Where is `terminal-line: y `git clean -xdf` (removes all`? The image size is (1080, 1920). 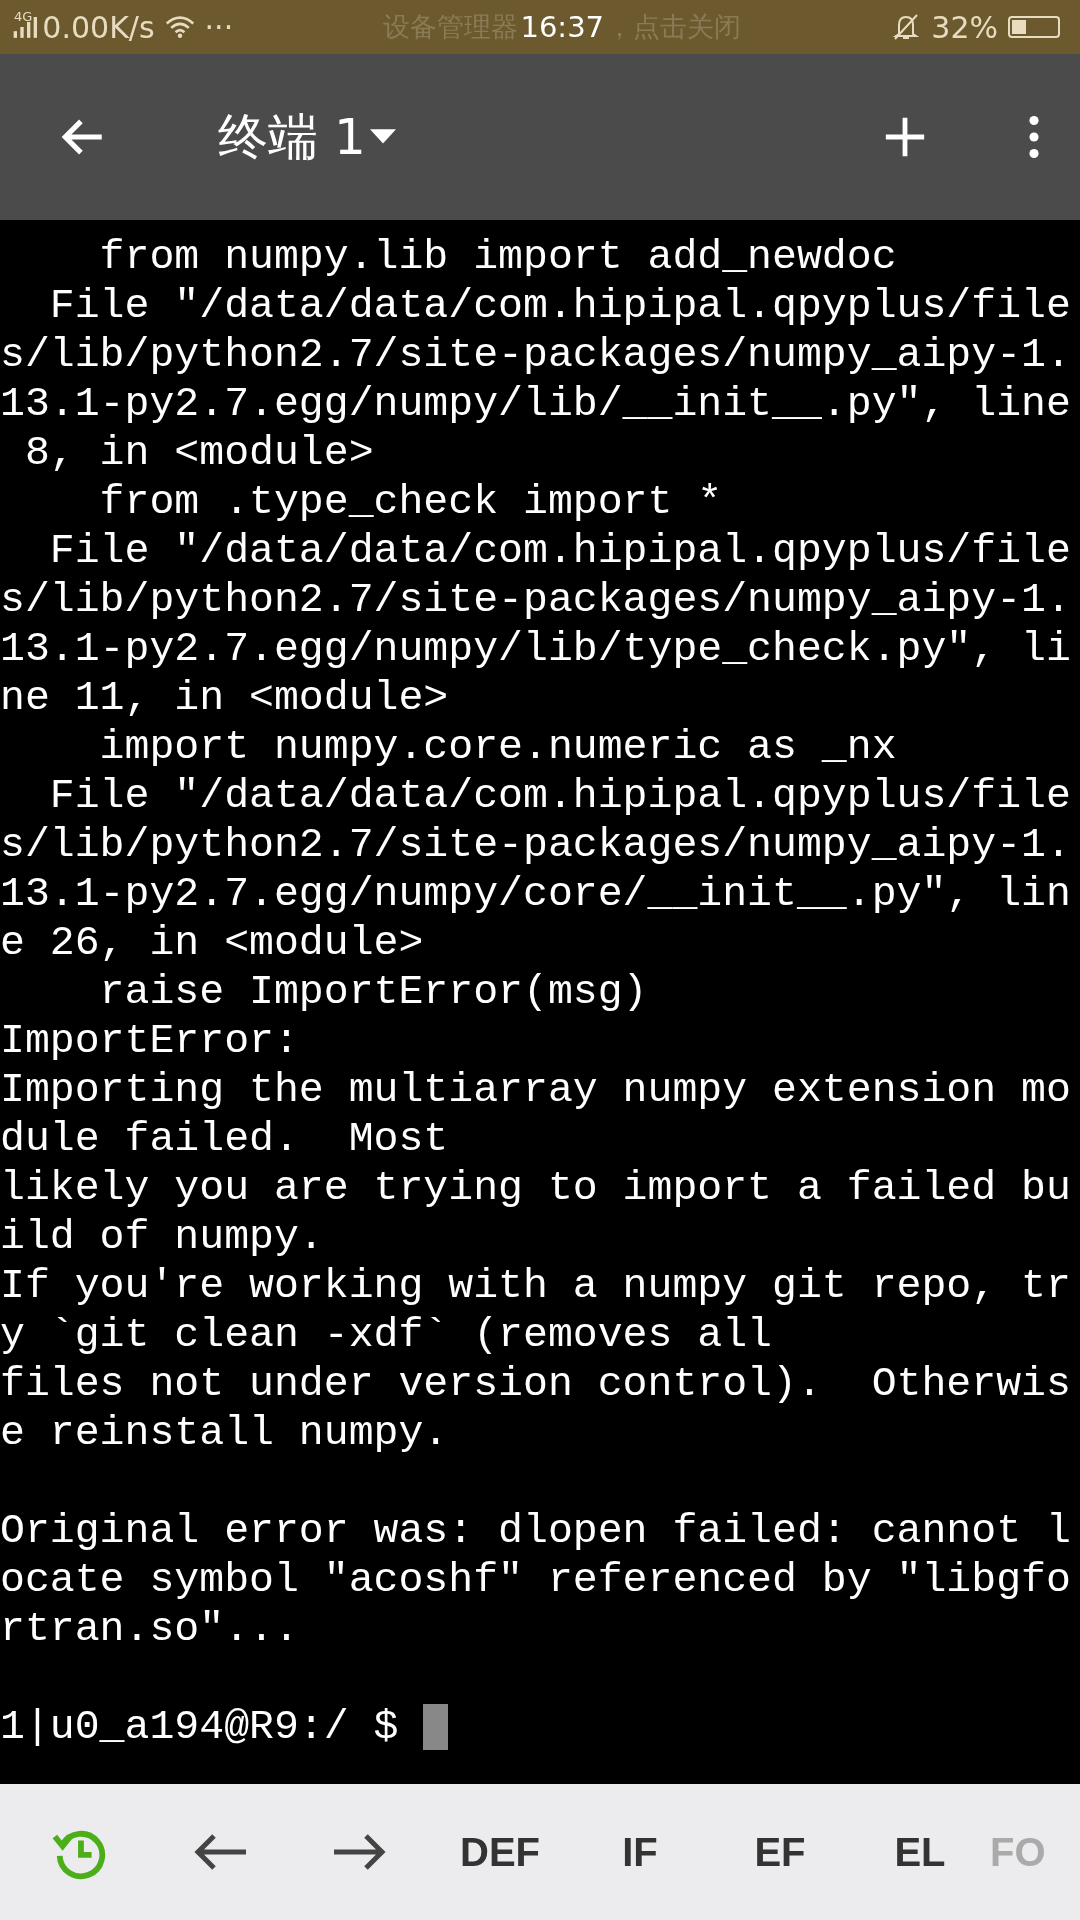 terminal-line: y `git clean -xdf` (removes all is located at coordinates (387, 1334).